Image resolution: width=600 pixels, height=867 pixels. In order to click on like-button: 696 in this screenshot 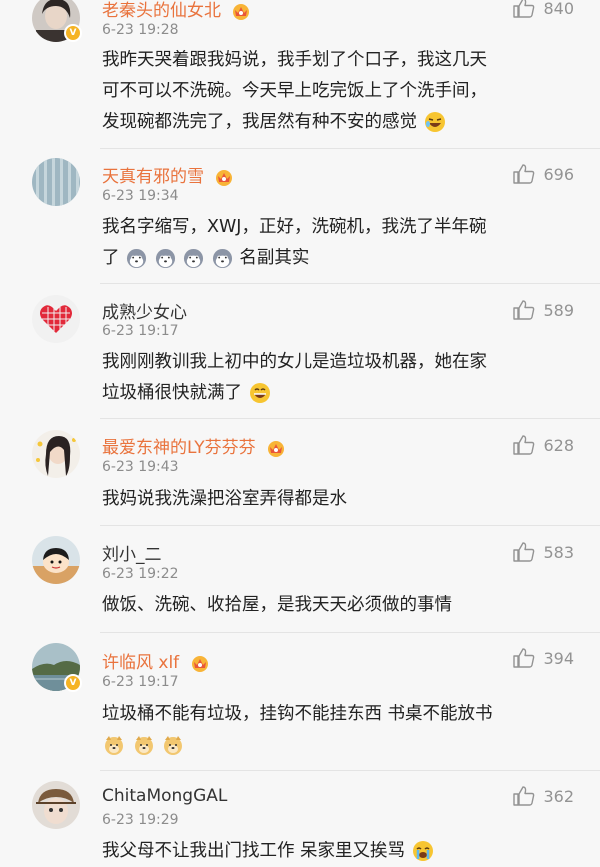, I will do `click(543, 174)`.